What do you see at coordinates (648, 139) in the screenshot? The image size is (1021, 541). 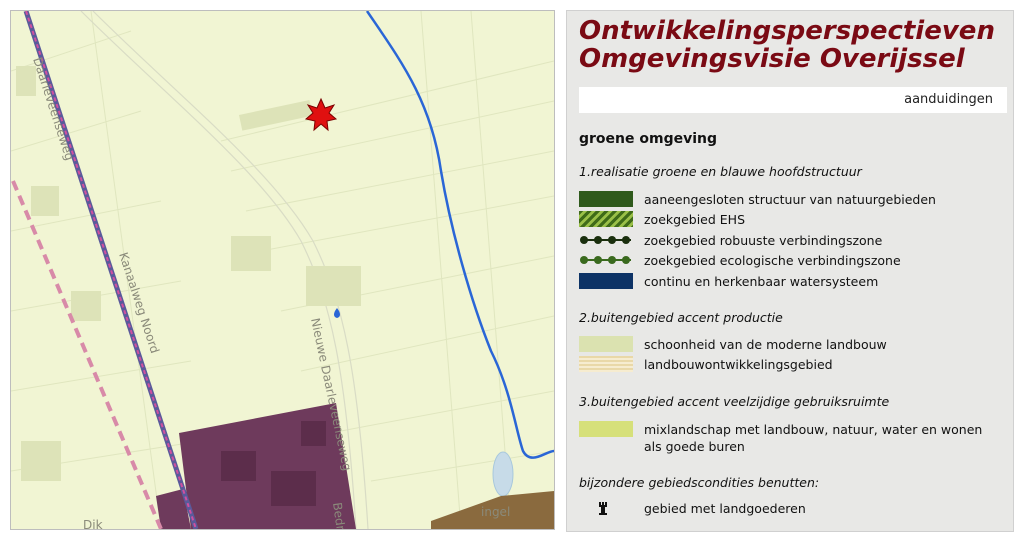 I see `section-heading: groene omgeving` at bounding box center [648, 139].